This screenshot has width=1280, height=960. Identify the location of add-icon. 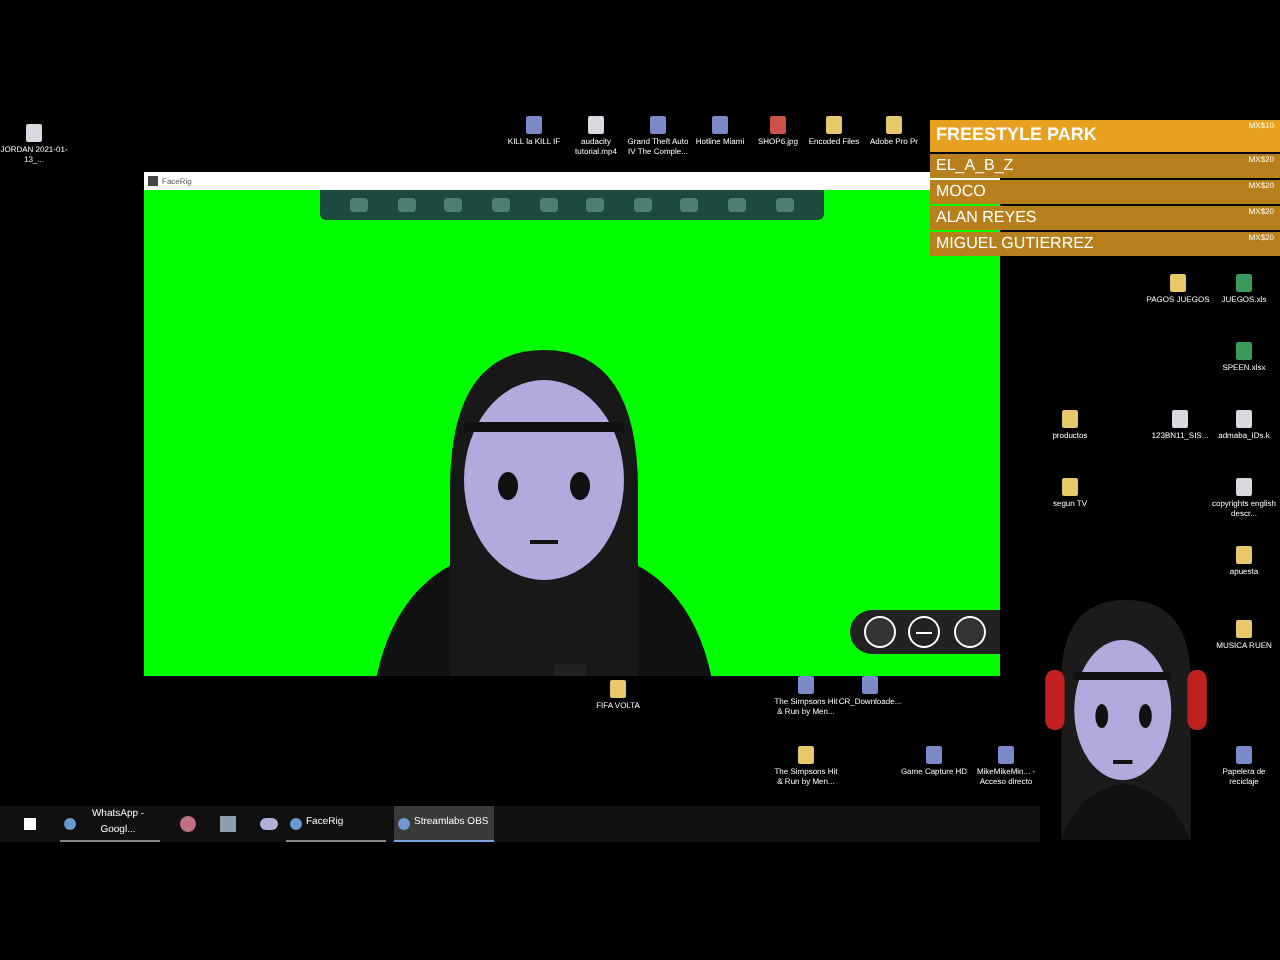
(924, 632).